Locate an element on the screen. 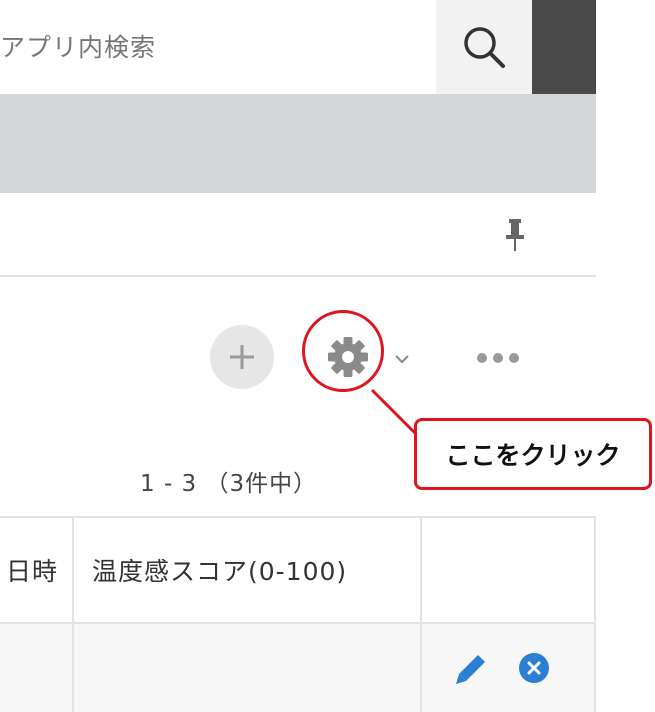 This screenshot has height=712, width=655. settings-button is located at coordinates (348, 357).